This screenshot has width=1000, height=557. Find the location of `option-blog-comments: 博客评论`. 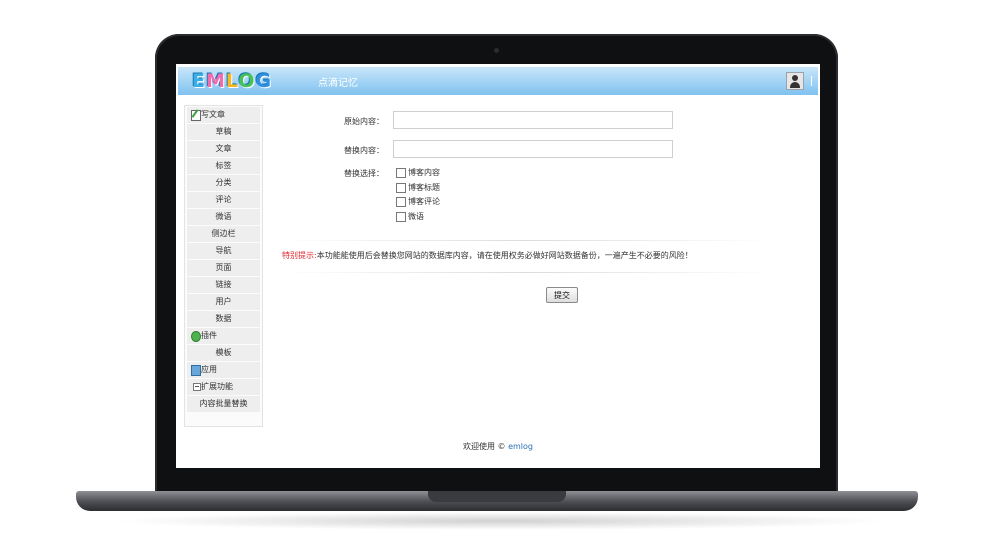

option-blog-comments: 博客评论 is located at coordinates (418, 202).